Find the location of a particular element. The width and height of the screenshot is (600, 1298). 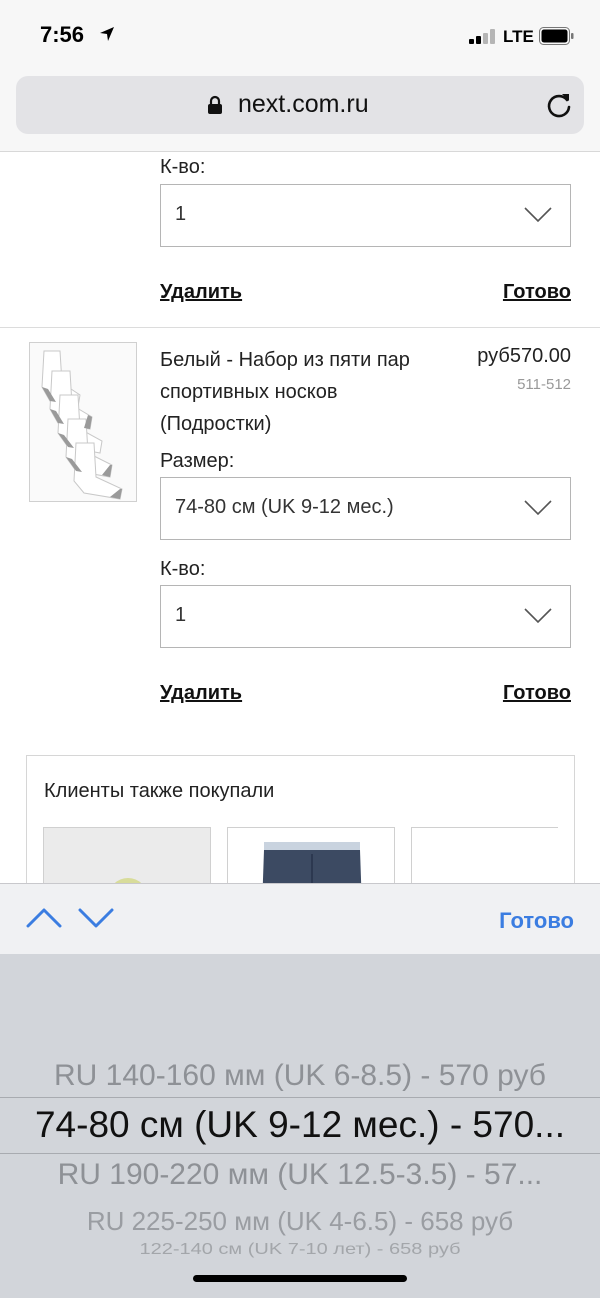

product-image is located at coordinates (83, 422).